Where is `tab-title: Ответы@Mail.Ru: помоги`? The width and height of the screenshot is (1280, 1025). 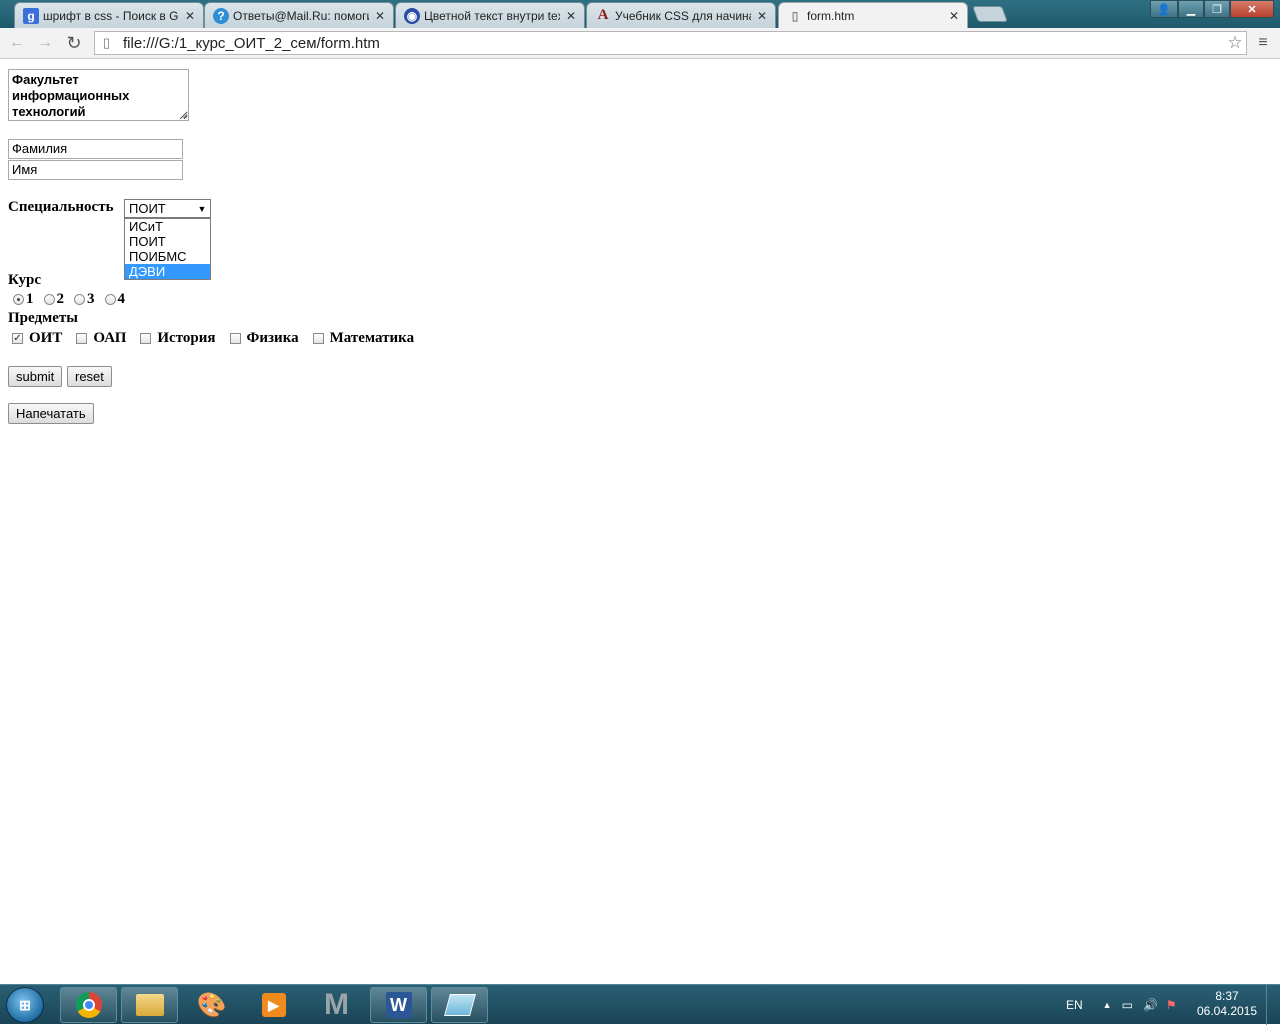 tab-title: Ответы@Mail.Ru: помоги is located at coordinates (301, 15).